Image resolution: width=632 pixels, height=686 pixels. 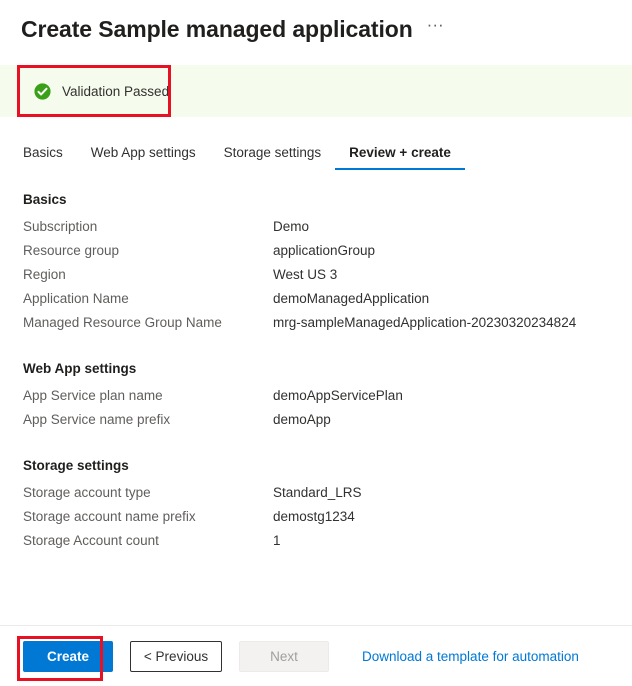 I want to click on summary-row: Storage account type Standard_LRS, so click(x=327, y=497).